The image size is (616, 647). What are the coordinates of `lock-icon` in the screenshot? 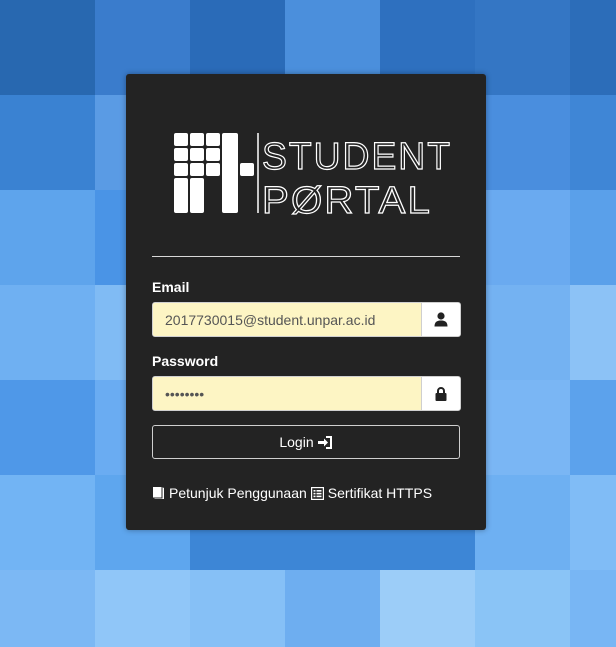 It's located at (441, 393).